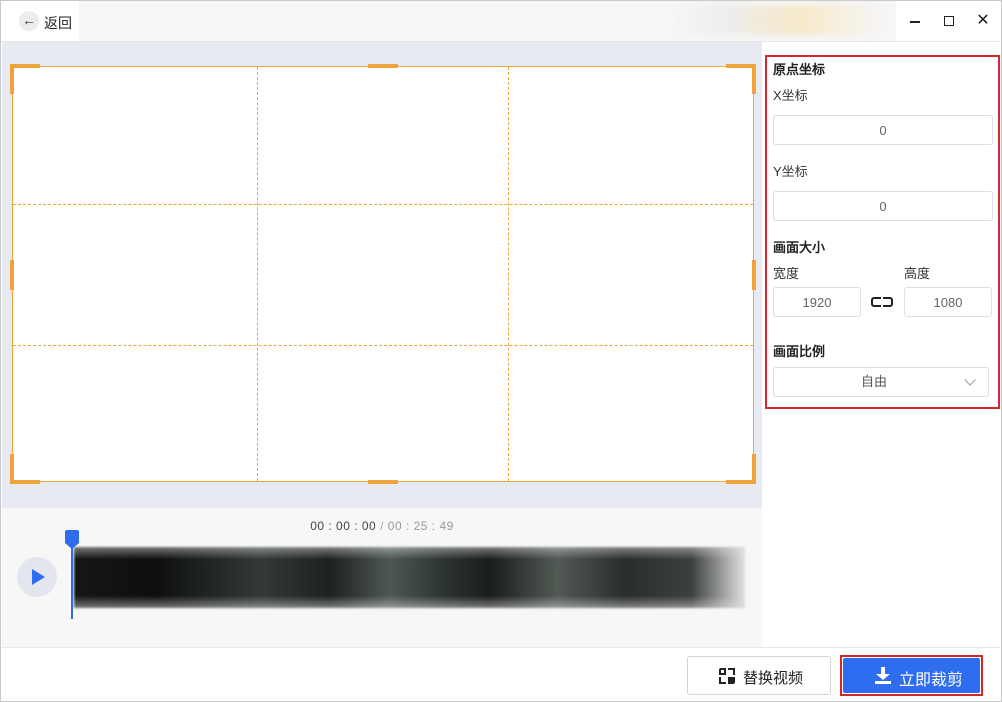  I want to click on width-label: 宽度, so click(786, 273).